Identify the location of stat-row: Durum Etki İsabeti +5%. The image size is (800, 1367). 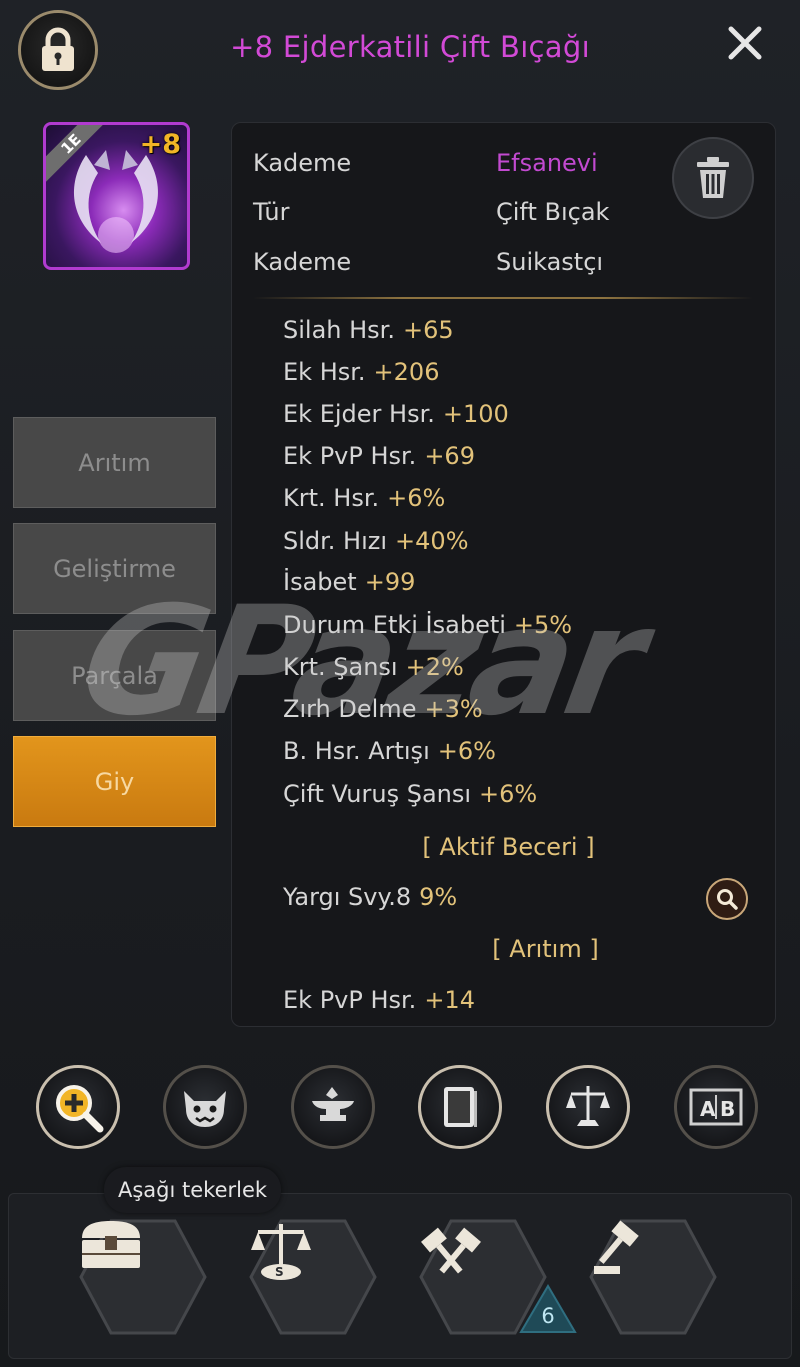
(427, 625).